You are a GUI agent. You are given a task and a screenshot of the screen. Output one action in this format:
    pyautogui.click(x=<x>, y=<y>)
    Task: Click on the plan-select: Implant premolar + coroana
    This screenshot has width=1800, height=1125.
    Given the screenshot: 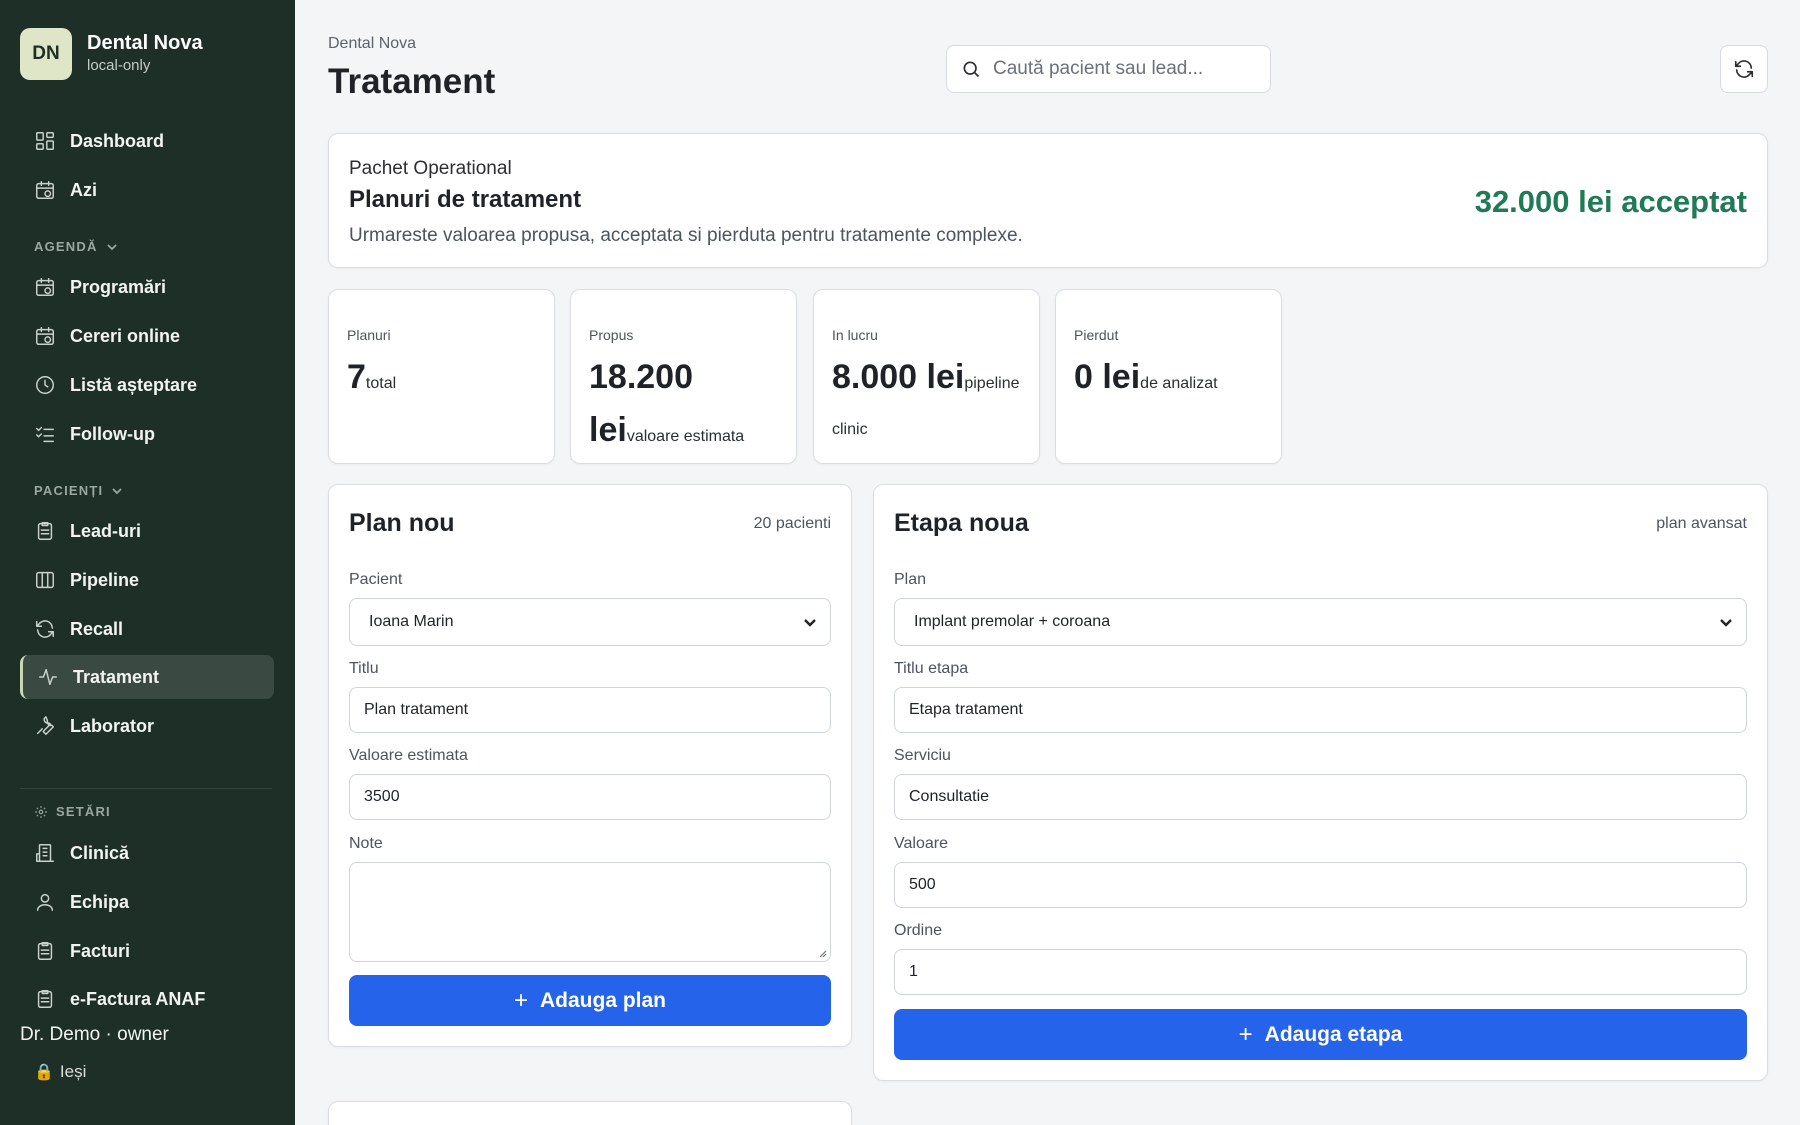 What is the action you would take?
    pyautogui.click(x=1320, y=622)
    